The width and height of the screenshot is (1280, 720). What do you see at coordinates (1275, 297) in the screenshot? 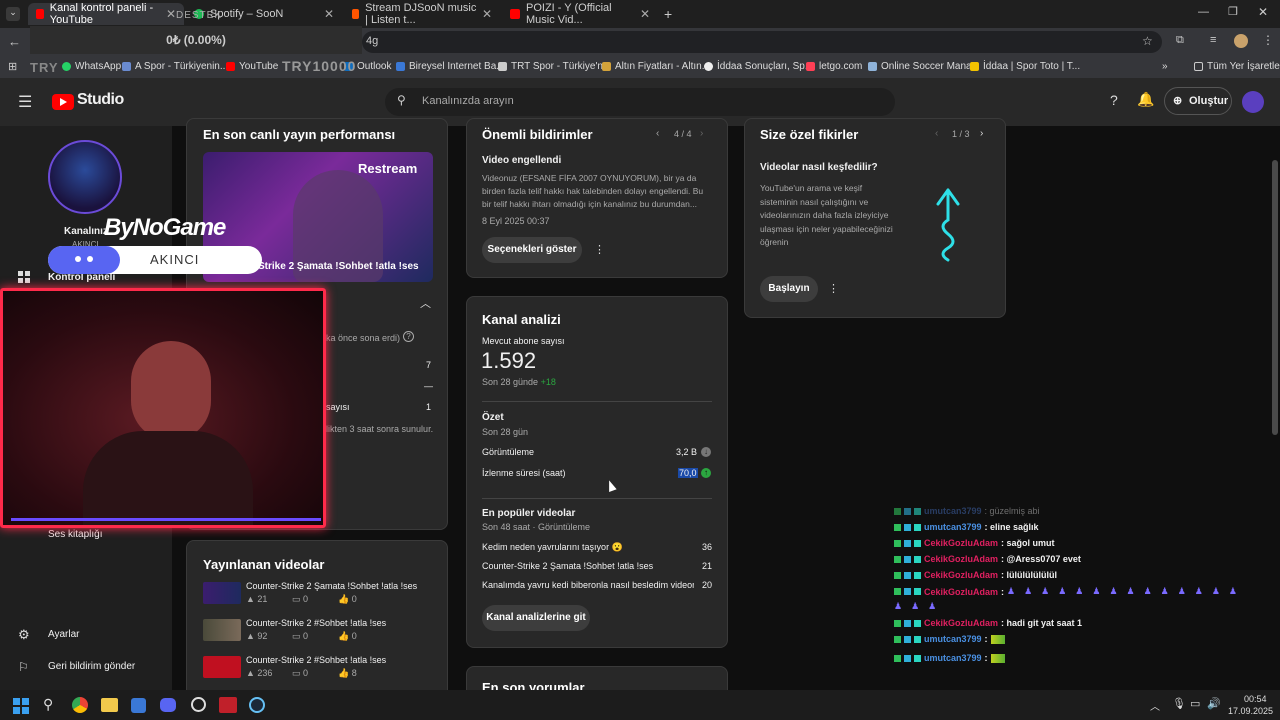
I see `page-scrollbar` at bounding box center [1275, 297].